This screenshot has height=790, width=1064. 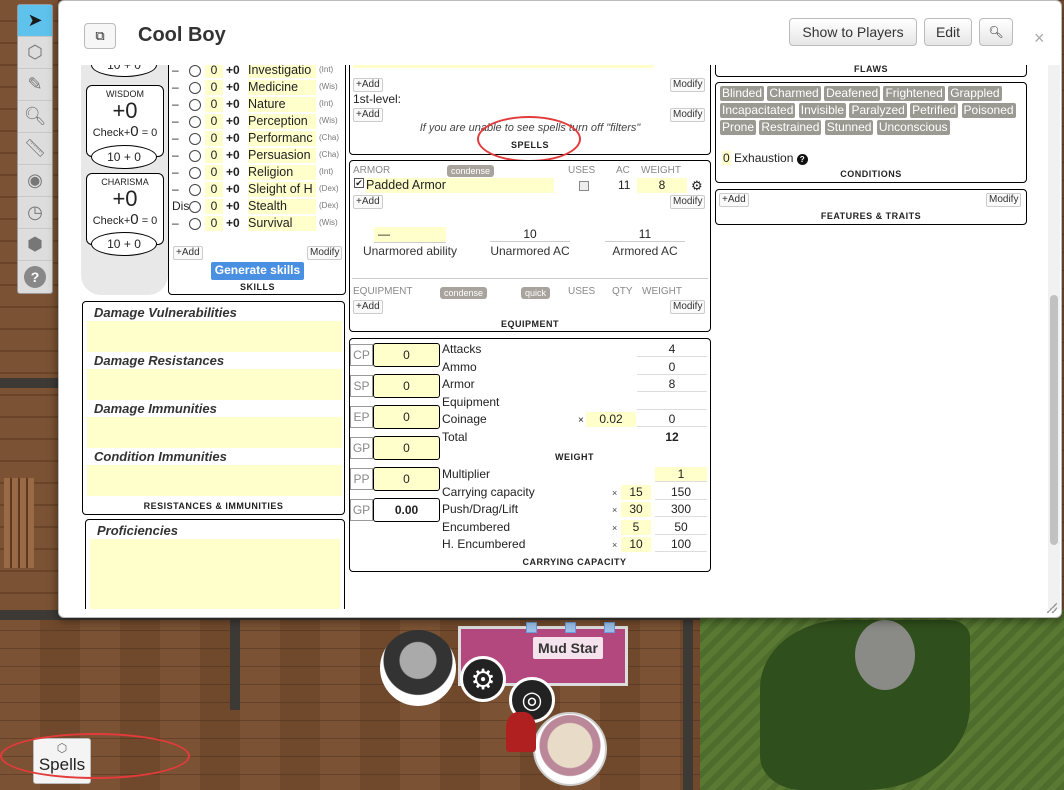 I want to click on equipment-condense-toggle: condense, so click(x=464, y=293).